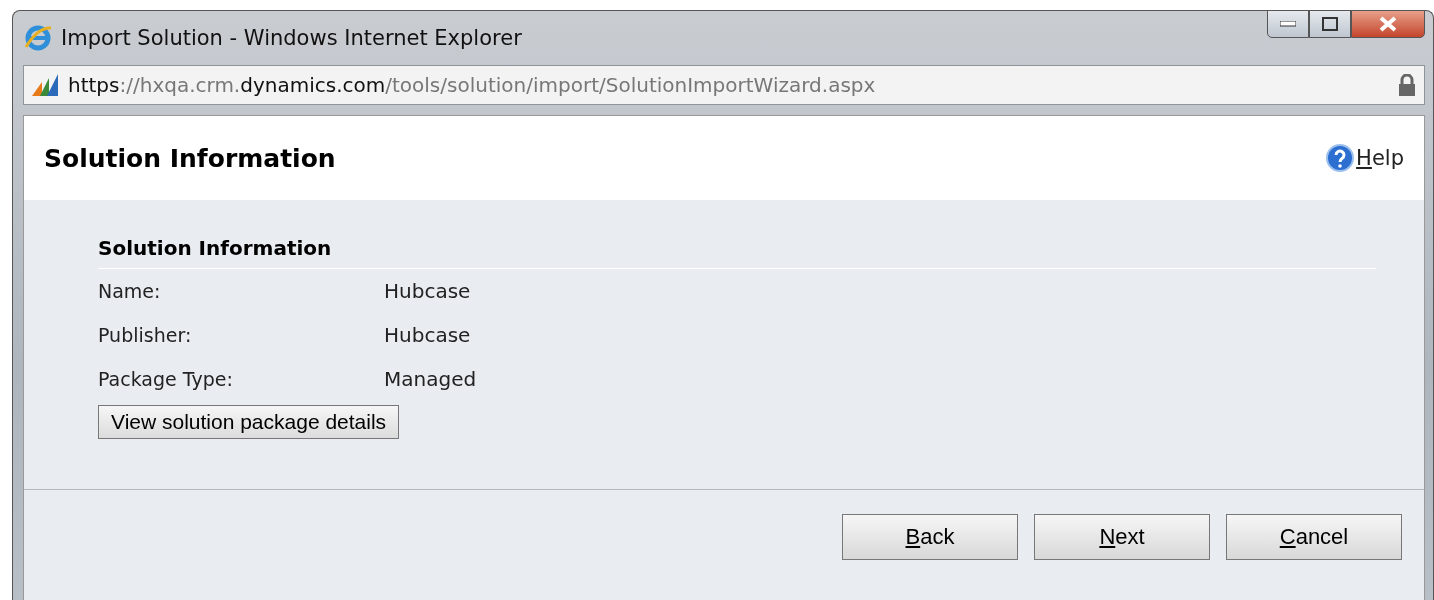 The image size is (1434, 600). I want to click on wizard-button: Cancel, so click(1314, 537).